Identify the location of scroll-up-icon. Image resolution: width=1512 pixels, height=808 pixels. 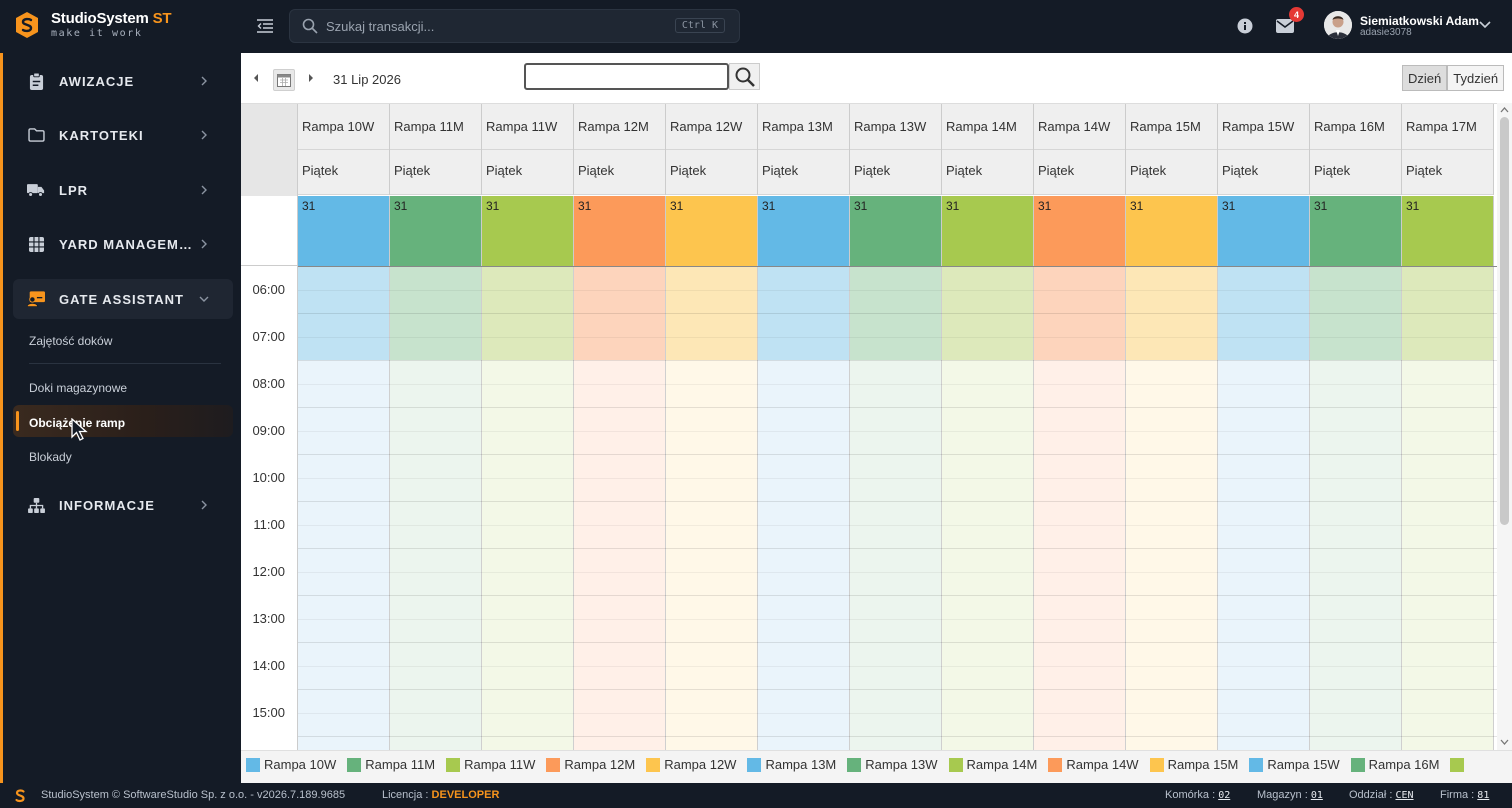
(1504, 110).